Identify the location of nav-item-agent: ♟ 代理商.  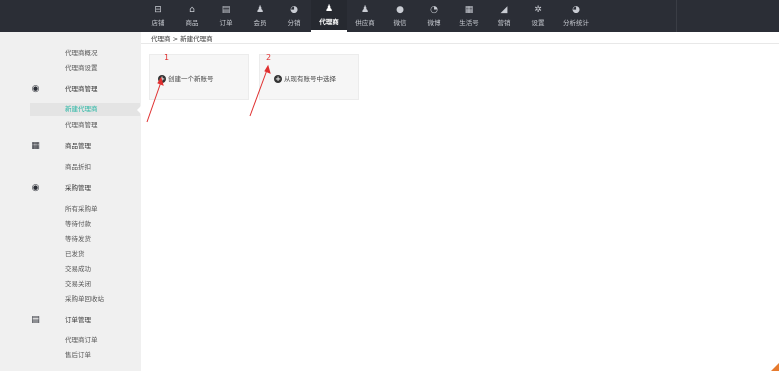
(329, 16).